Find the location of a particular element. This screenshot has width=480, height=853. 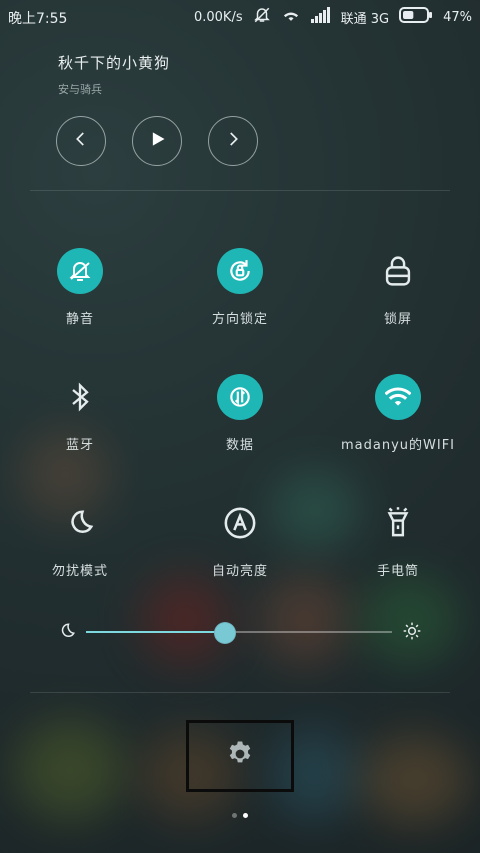

toggle-label: 数据 is located at coordinates (239, 445).